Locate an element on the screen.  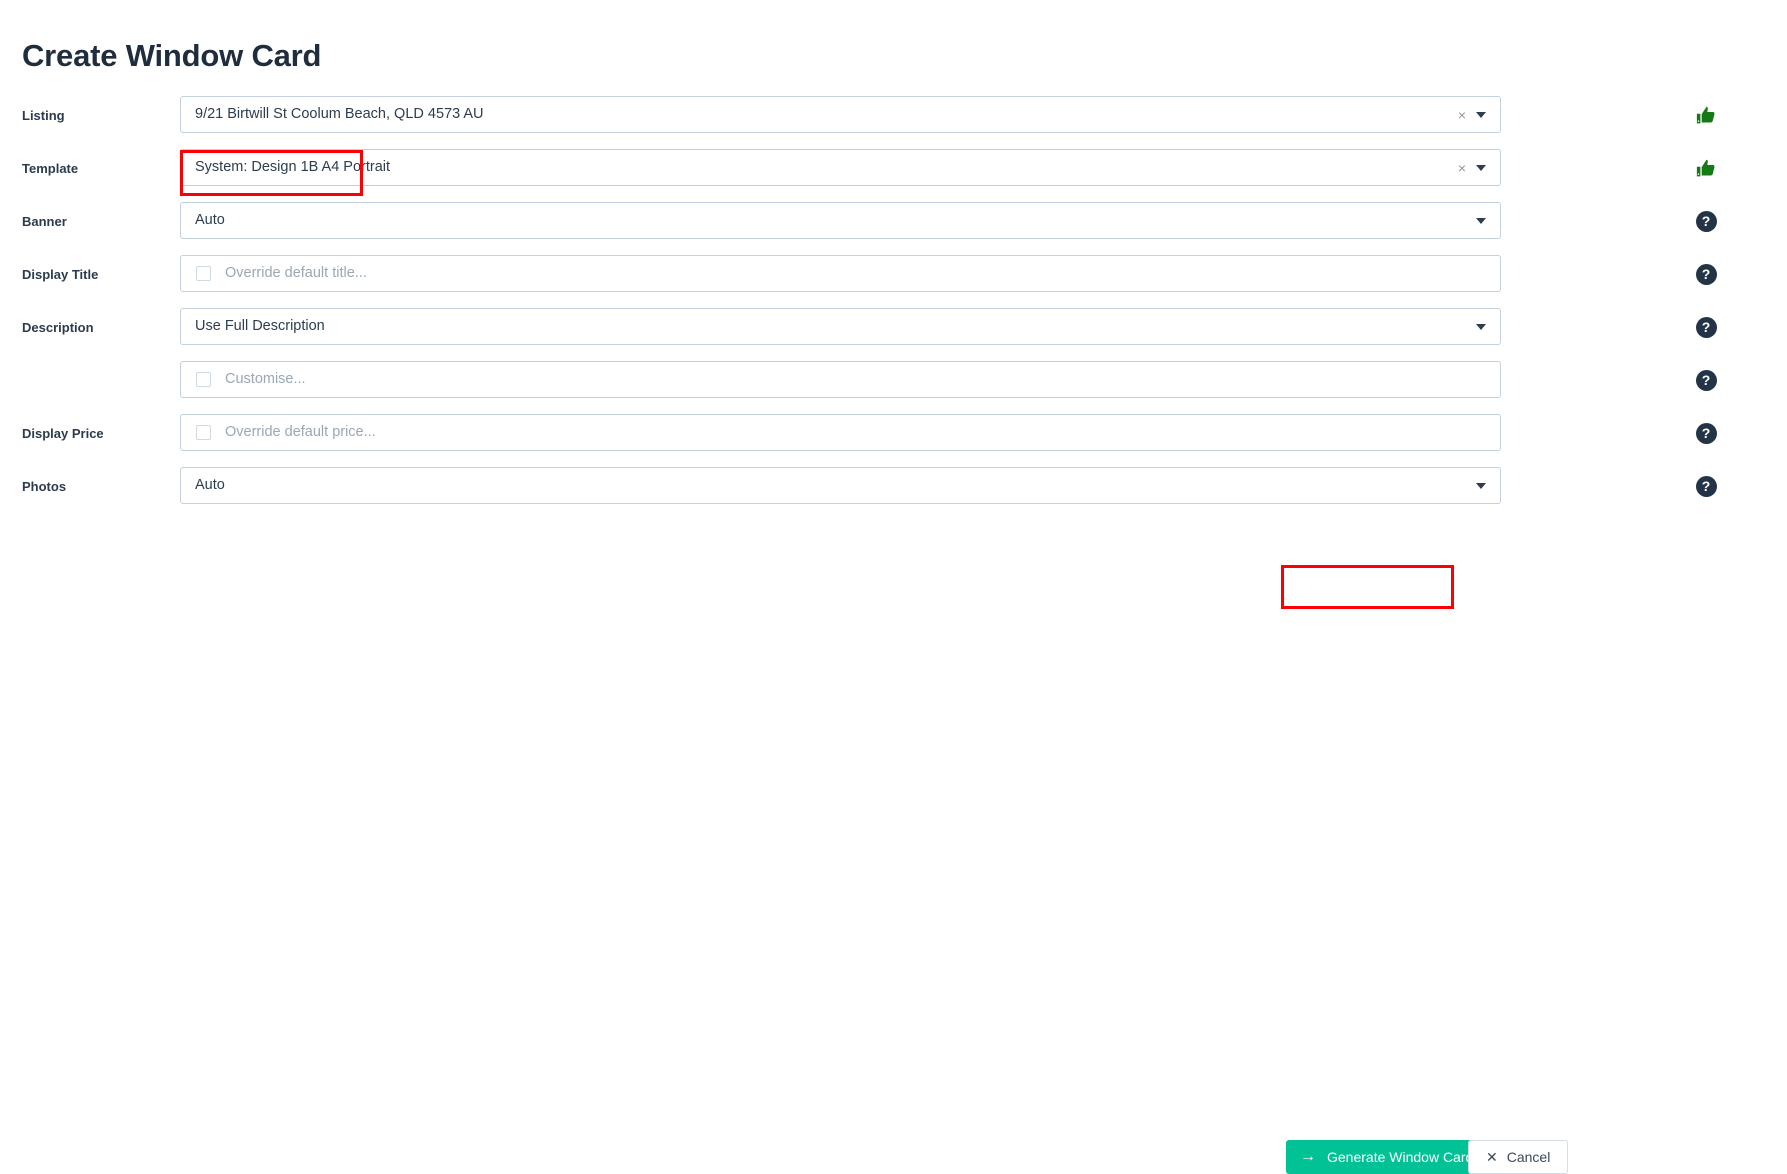
field-wrapper: Override default title...? is located at coordinates (948, 273).